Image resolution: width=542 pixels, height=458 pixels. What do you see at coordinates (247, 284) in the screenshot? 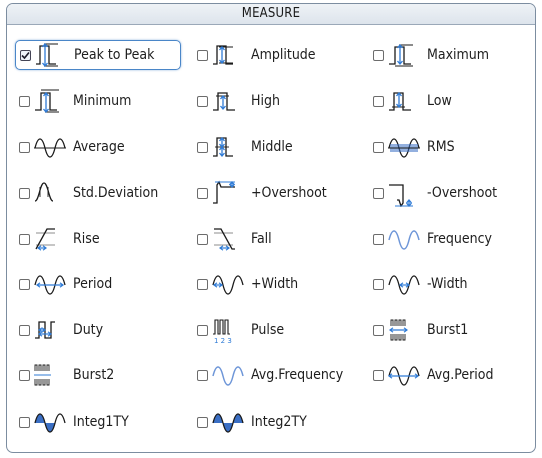
I see `measure-item-plus-width: +Width` at bounding box center [247, 284].